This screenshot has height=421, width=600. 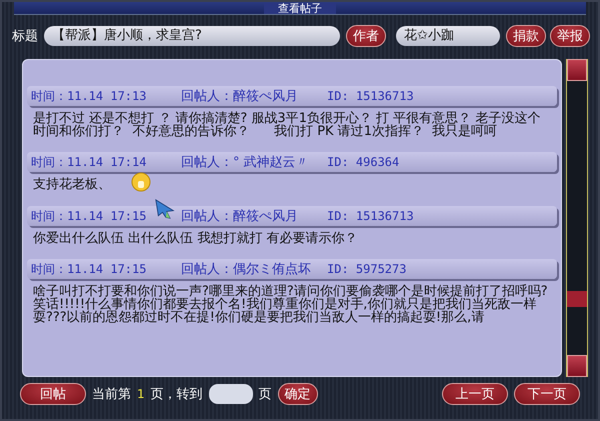 I want to click on next-page-button: 下一页, so click(x=547, y=394).